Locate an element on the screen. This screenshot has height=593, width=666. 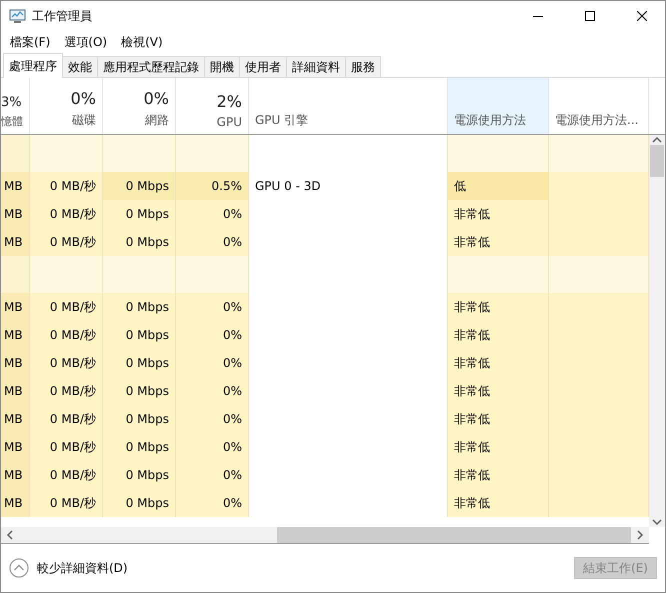
column-label: 電源使用方法 is located at coordinates (490, 120).